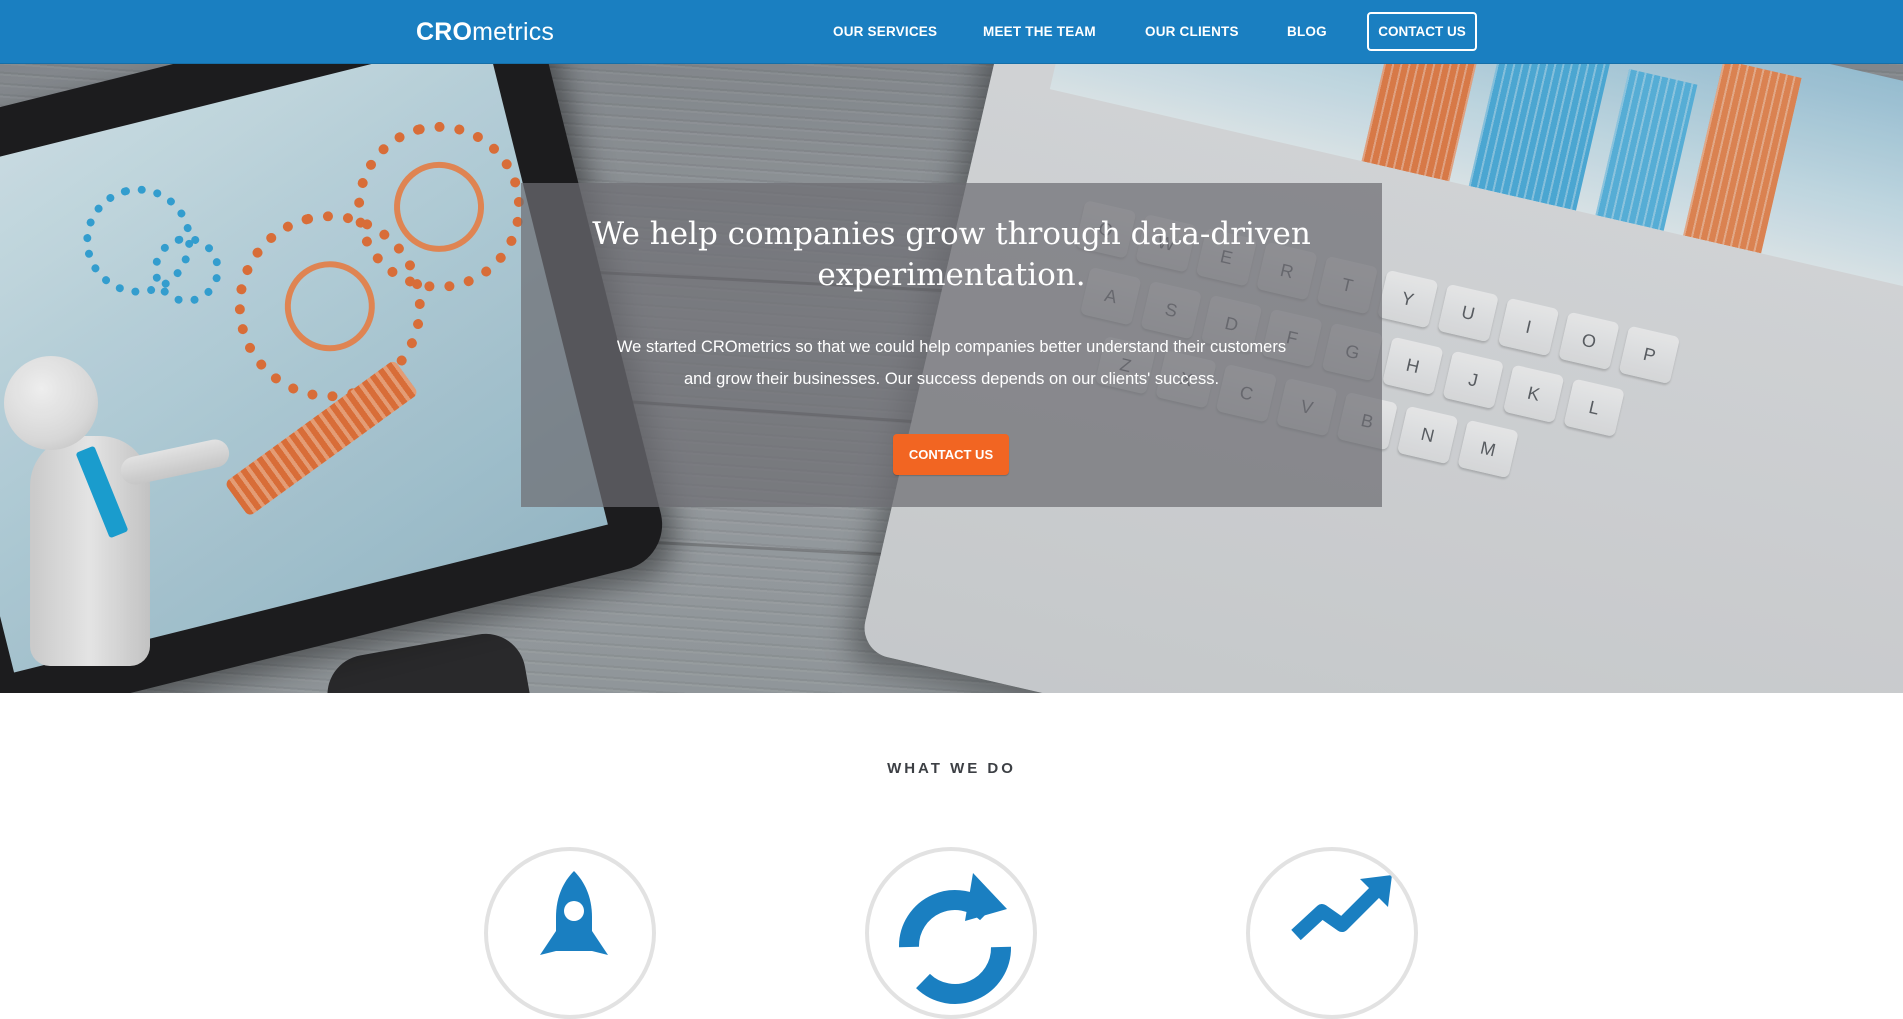  What do you see at coordinates (513, 32) in the screenshot?
I see `logo-light: metrics` at bounding box center [513, 32].